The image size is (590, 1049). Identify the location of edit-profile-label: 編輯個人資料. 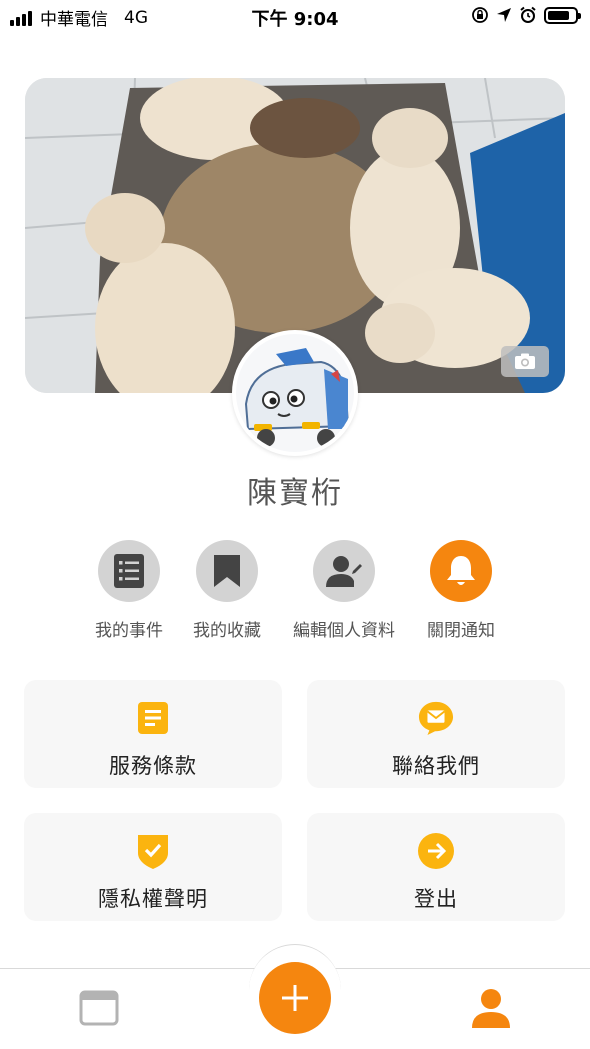
(344, 631).